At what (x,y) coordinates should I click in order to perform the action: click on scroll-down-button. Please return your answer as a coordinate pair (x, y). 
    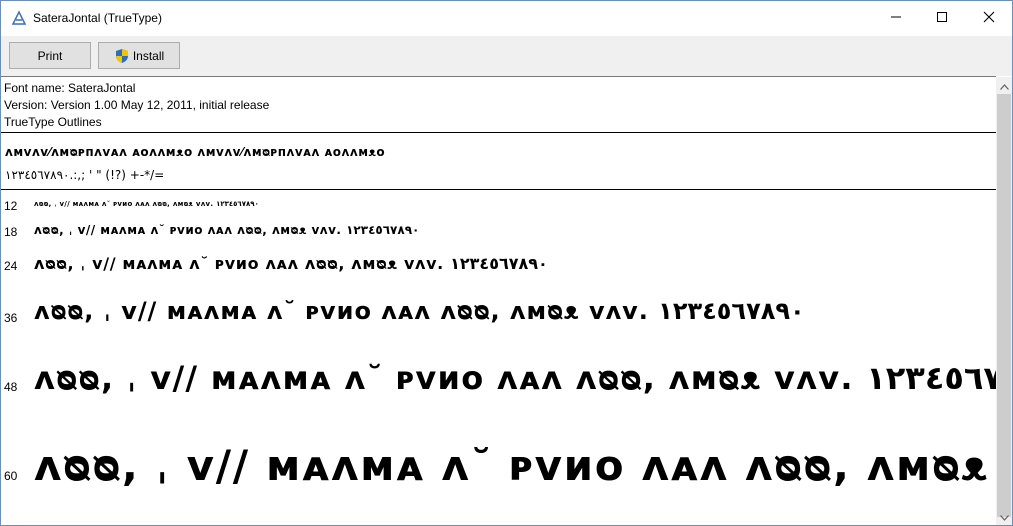
    Looking at the image, I should click on (1004, 516).